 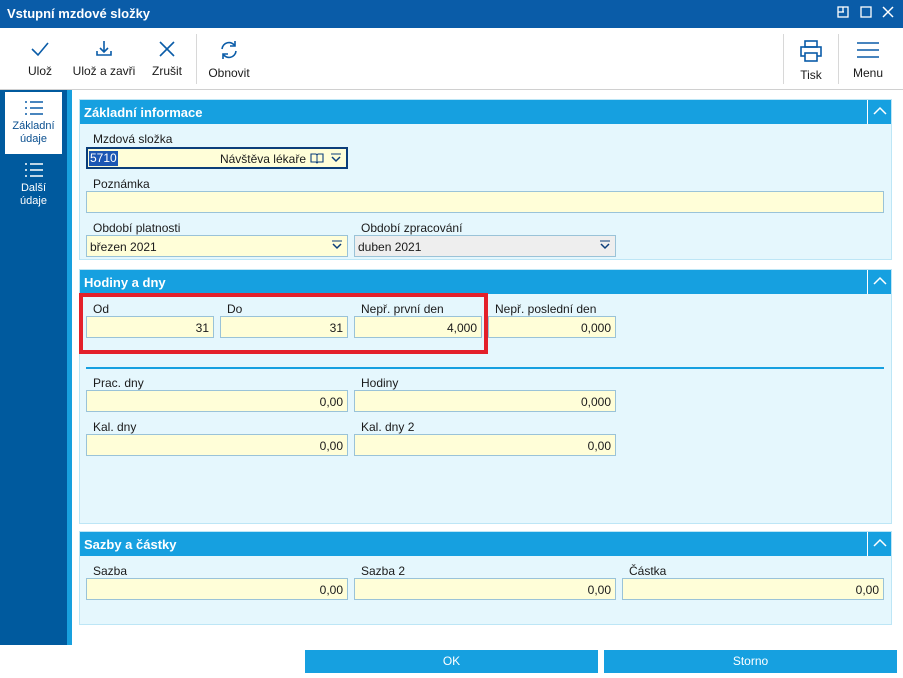 I want to click on refresh-label: Obnovit, so click(x=229, y=73).